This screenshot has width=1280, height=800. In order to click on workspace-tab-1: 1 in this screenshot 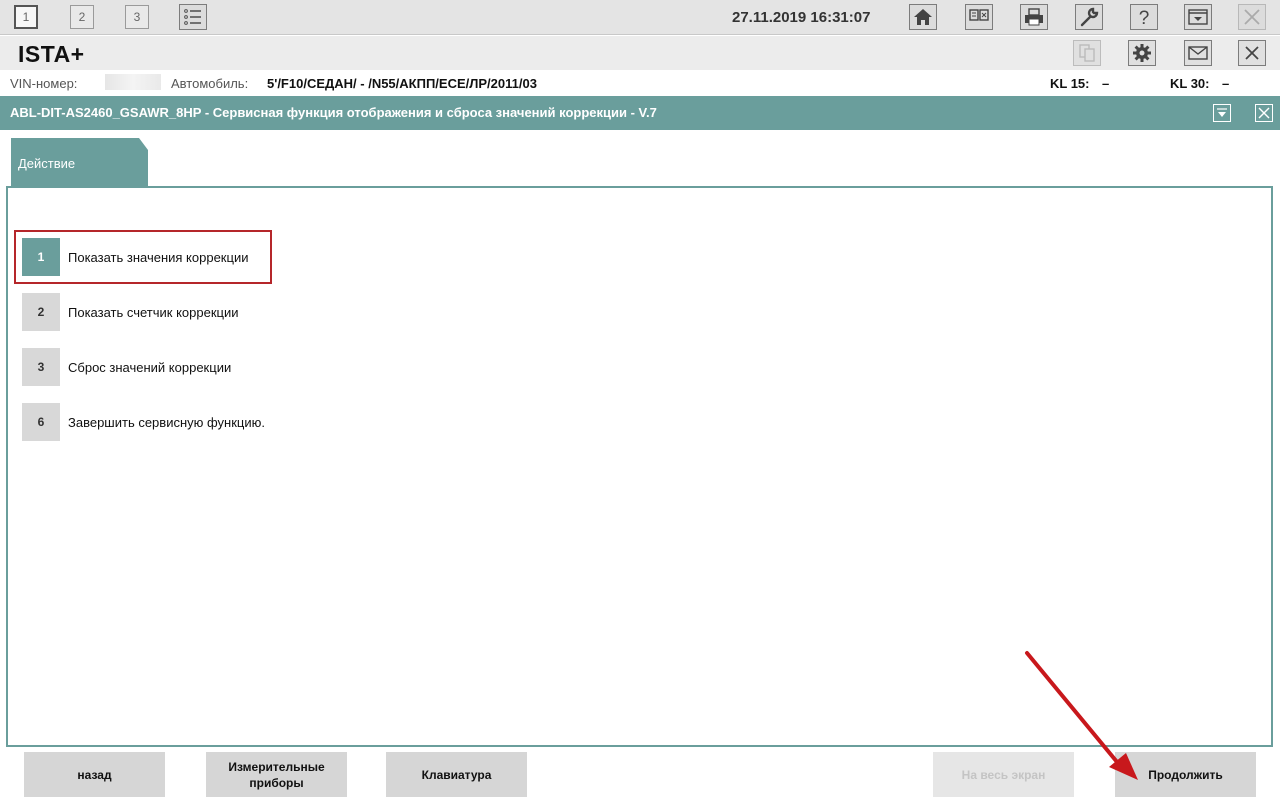, I will do `click(26, 17)`.